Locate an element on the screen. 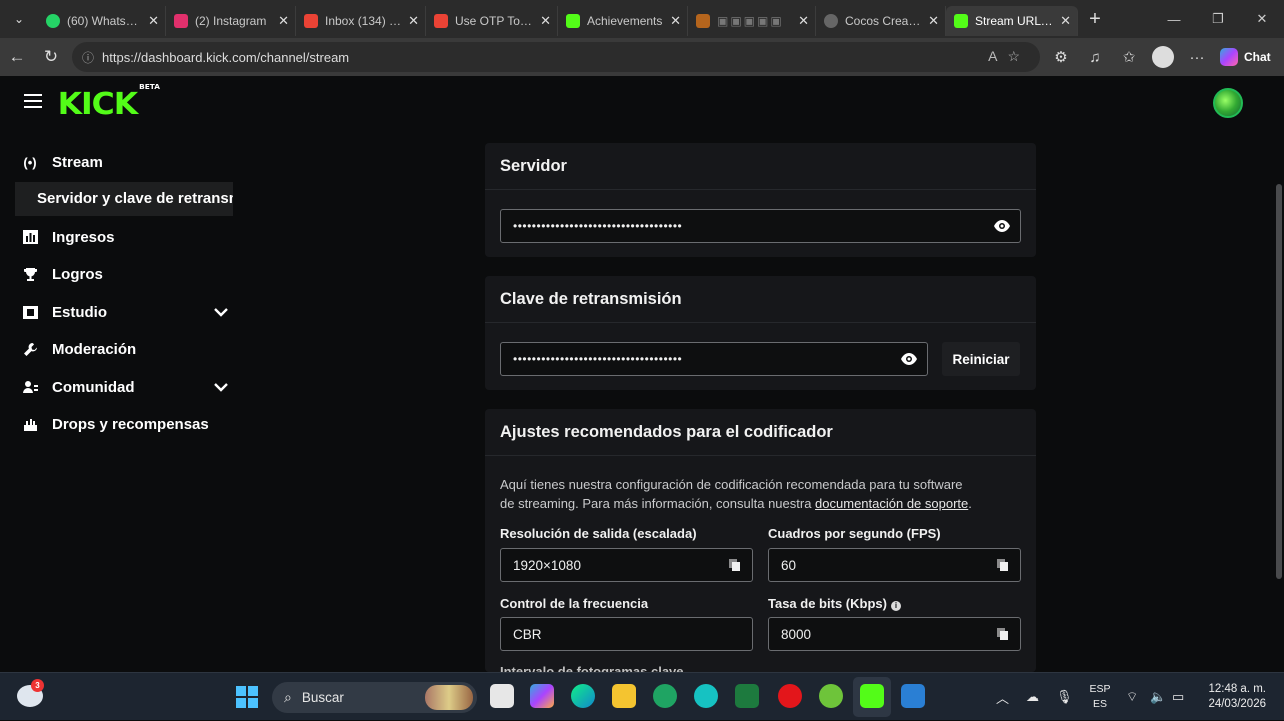 This screenshot has height=721, width=1284. tray-overflow-chevron-icon: ︿ is located at coordinates (1002, 697).